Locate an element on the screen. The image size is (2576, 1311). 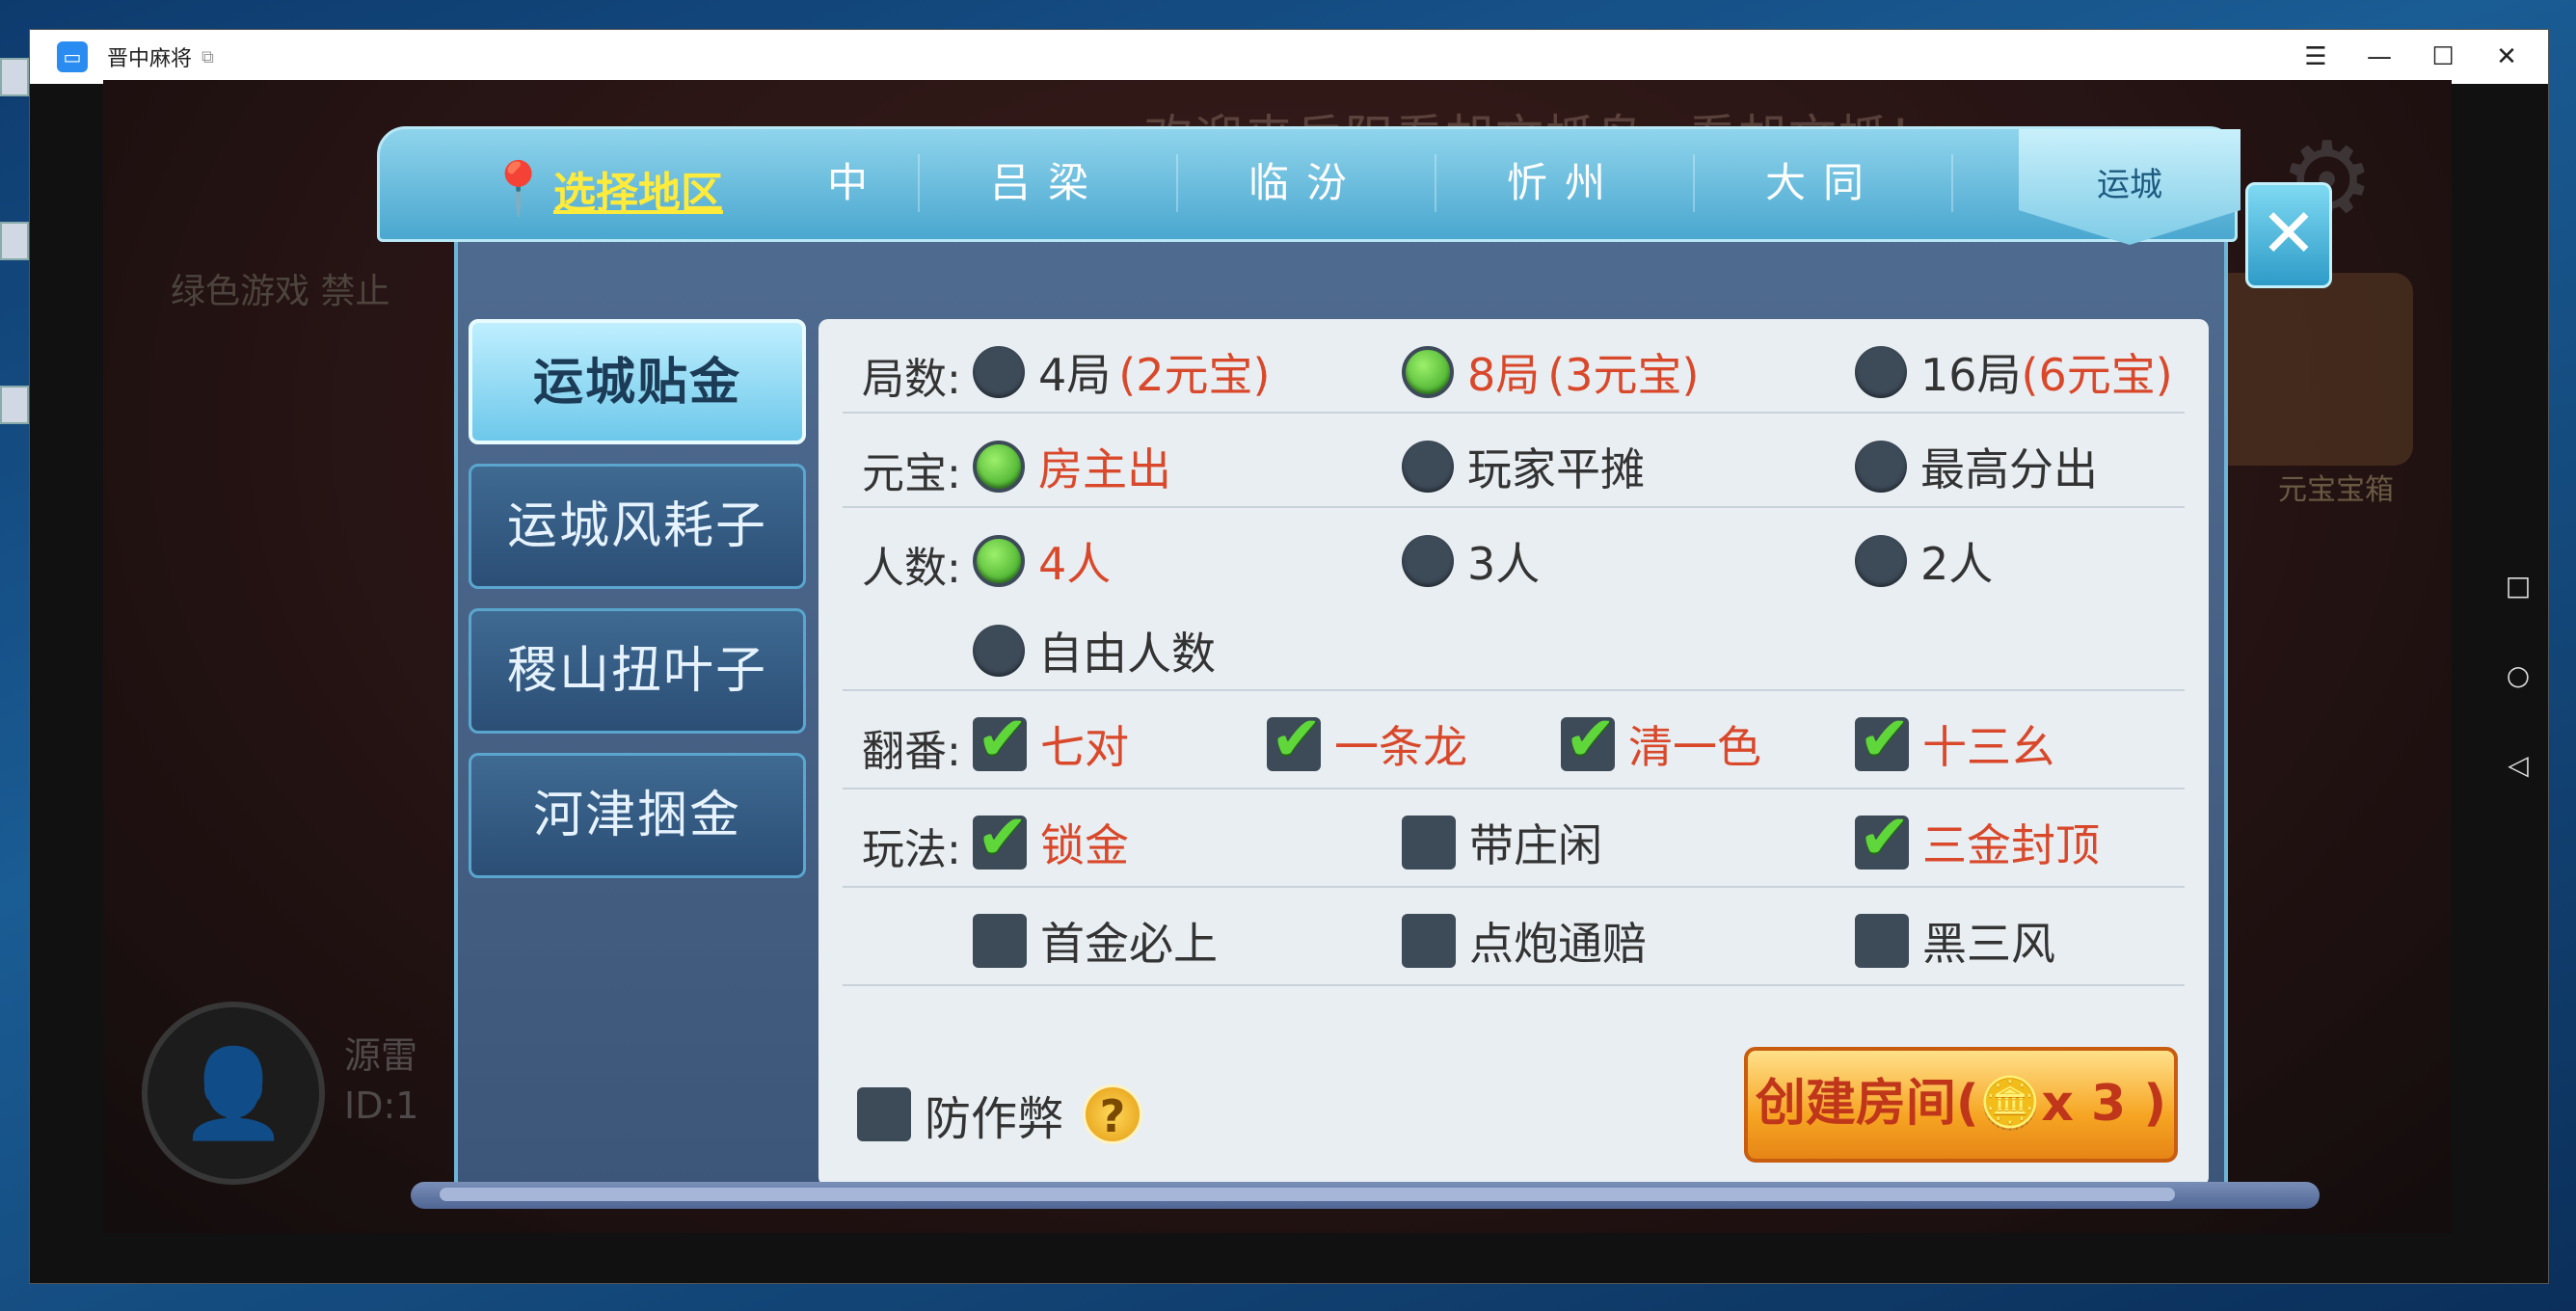
fan-option-qingyise: 清一色 is located at coordinates (1661, 740).